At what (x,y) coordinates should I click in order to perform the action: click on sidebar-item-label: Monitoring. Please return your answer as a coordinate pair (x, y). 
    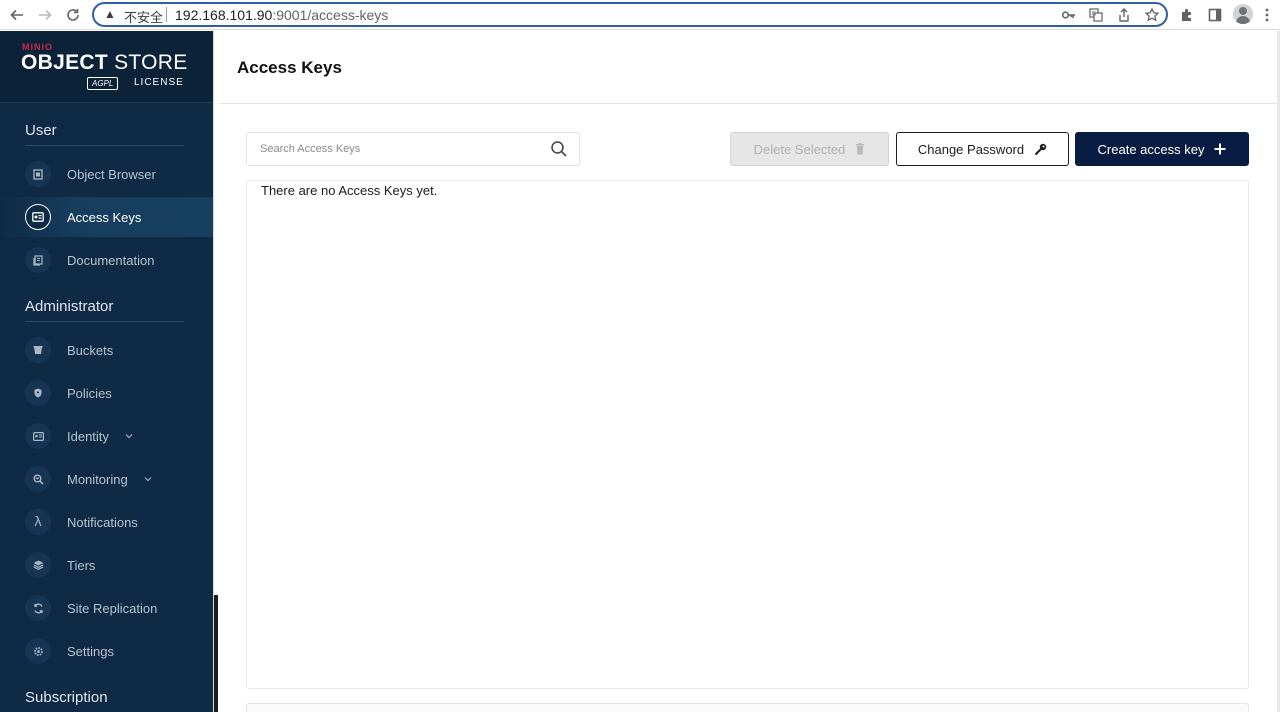
    Looking at the image, I should click on (97, 479).